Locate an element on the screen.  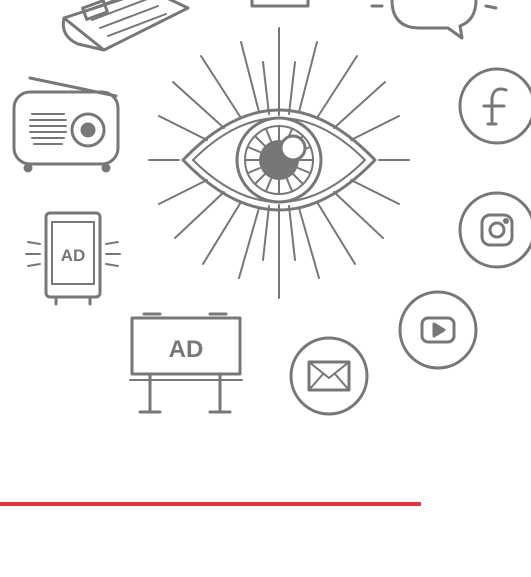
facebook-icon is located at coordinates (494, 106).